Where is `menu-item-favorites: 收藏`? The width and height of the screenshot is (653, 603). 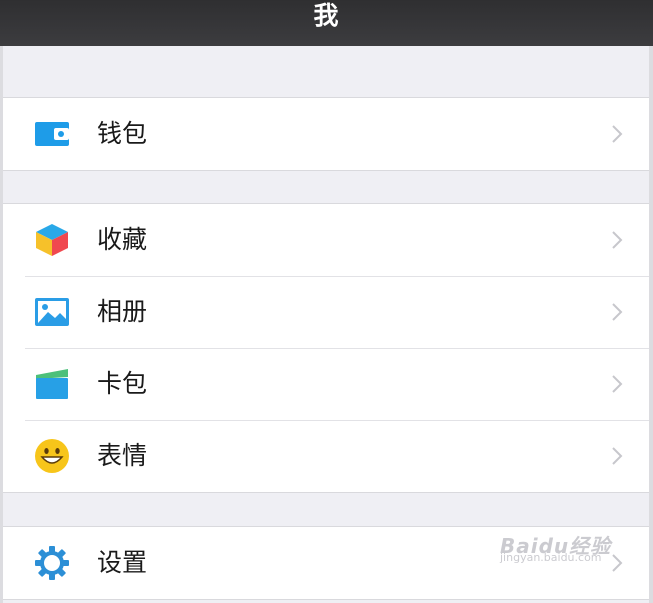 menu-item-favorites: 收藏 is located at coordinates (326, 240).